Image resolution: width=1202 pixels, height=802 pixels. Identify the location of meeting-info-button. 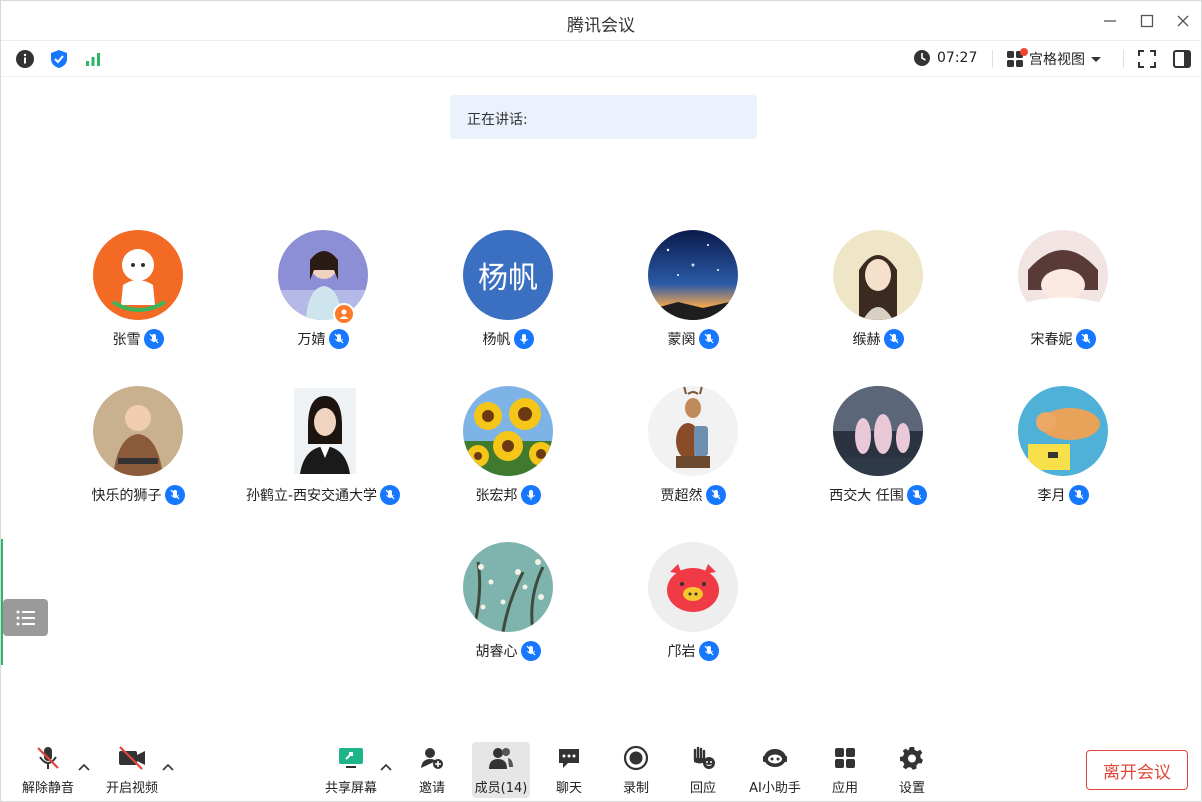
(25, 59).